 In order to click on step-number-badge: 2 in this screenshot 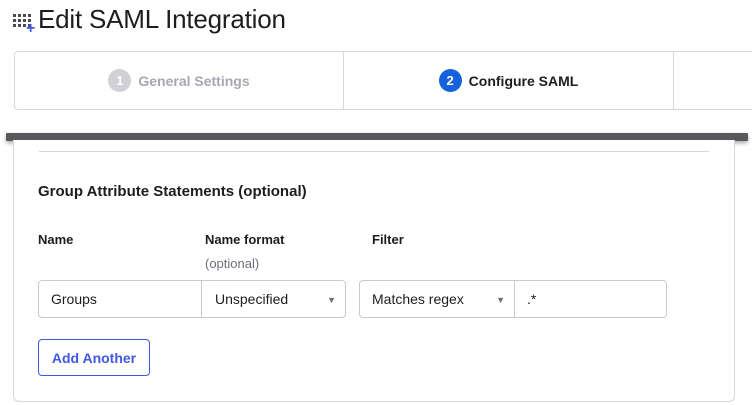, I will do `click(450, 80)`.